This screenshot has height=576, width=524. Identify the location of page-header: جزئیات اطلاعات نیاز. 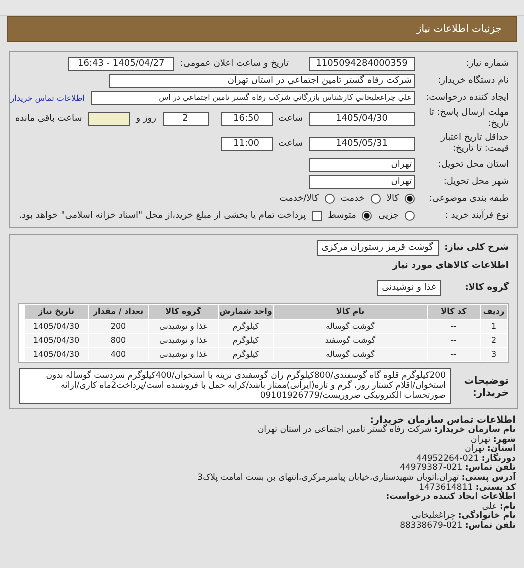
(262, 29).